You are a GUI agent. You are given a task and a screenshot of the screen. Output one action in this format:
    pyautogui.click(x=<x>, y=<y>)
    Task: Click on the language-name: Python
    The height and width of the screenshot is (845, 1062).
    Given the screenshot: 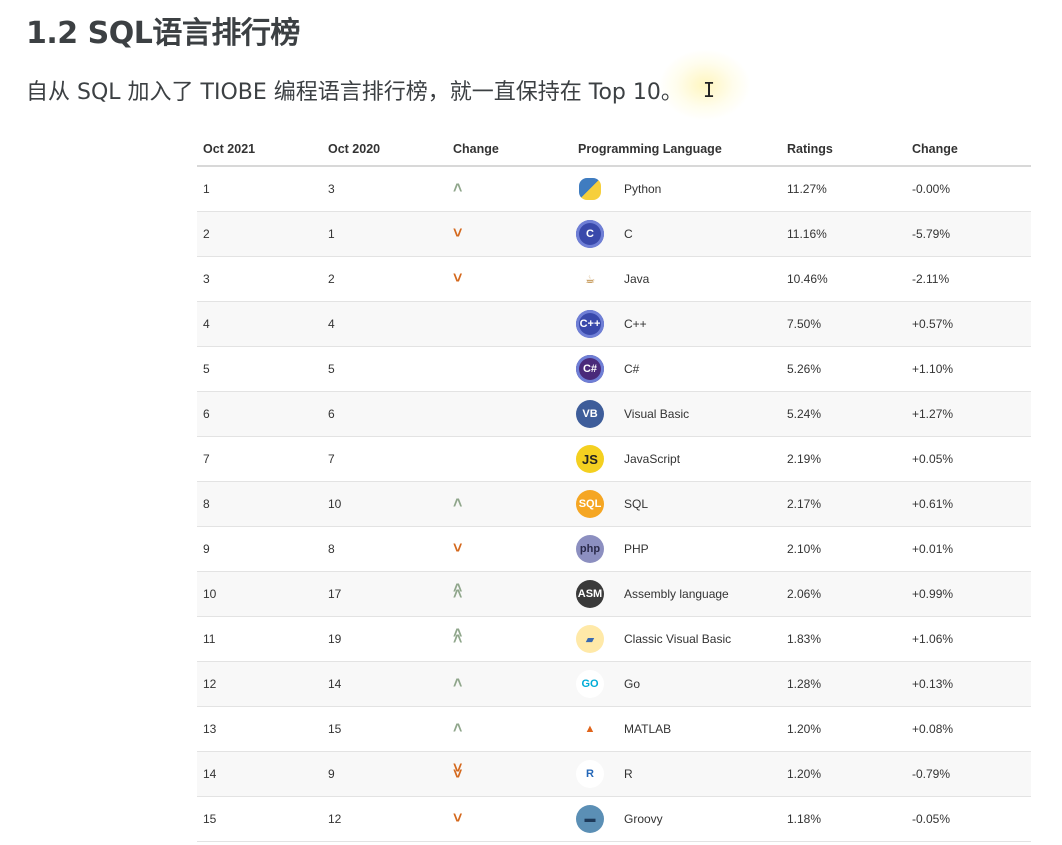 What is the action you would take?
    pyautogui.click(x=643, y=189)
    